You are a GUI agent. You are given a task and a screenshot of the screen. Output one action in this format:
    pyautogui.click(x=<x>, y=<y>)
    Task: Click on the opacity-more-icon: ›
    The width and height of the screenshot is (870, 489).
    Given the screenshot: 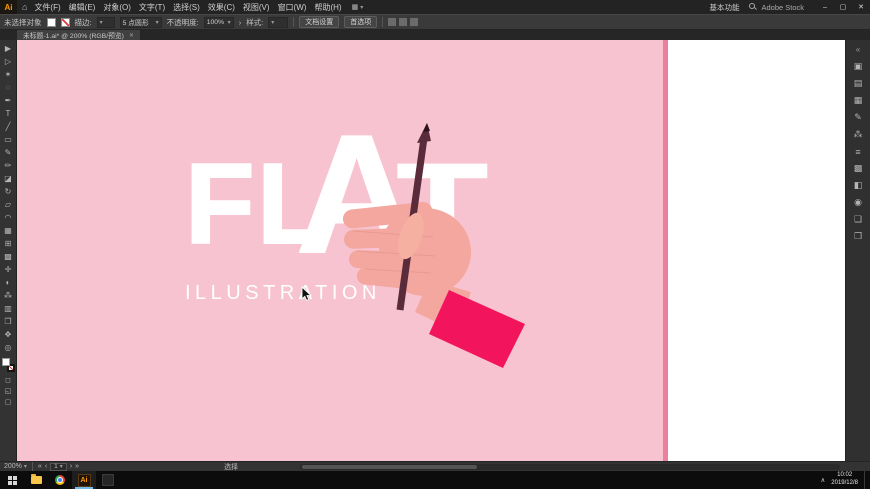 What is the action you would take?
    pyautogui.click(x=240, y=22)
    